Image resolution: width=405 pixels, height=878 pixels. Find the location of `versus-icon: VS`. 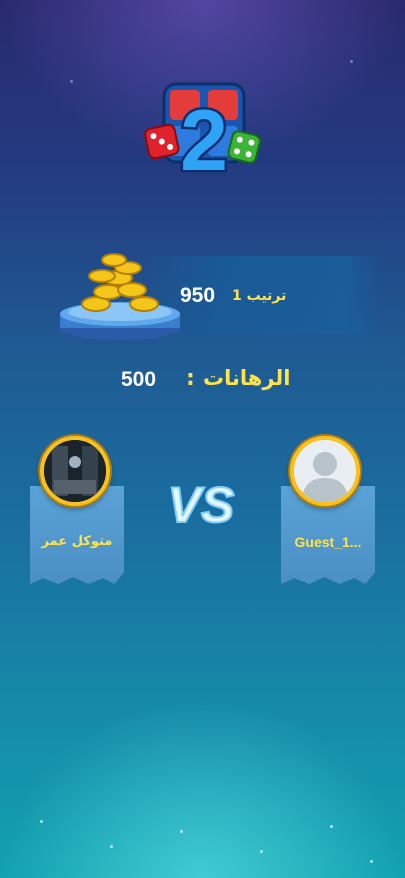

versus-icon: VS is located at coordinates (201, 505).